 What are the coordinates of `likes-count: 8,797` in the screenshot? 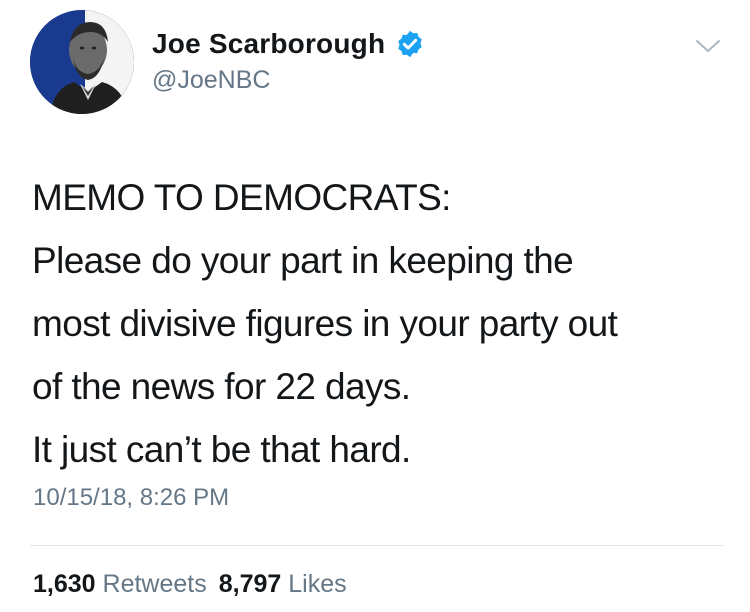 It's located at (250, 584).